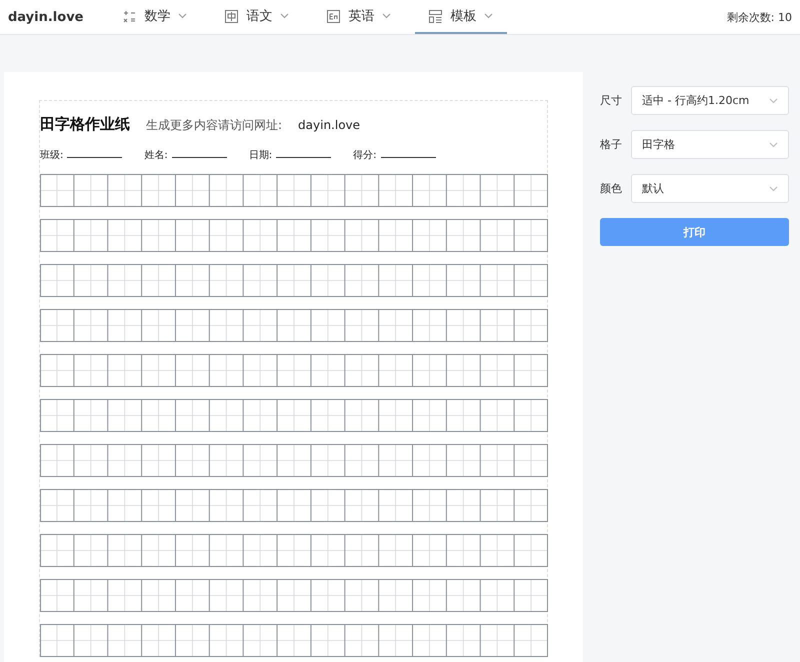 The image size is (800, 662). Describe the element at coordinates (611, 188) in the screenshot. I see `setting-label: 颜色` at that location.